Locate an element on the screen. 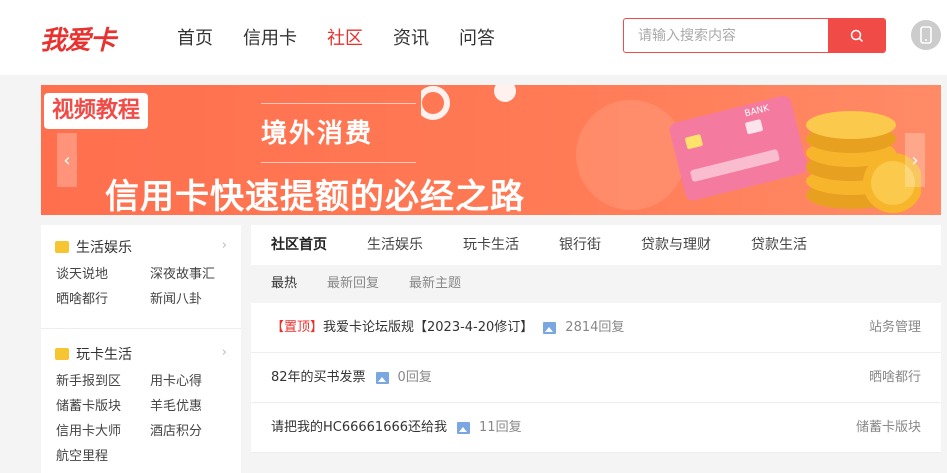  sort-latest-reply: 最新回复 is located at coordinates (353, 284).